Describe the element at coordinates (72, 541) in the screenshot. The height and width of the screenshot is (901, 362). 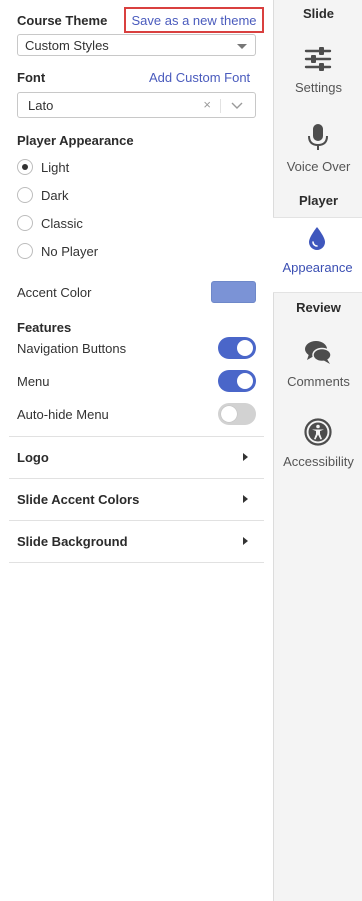
I see `section-title: Slide Background` at that location.